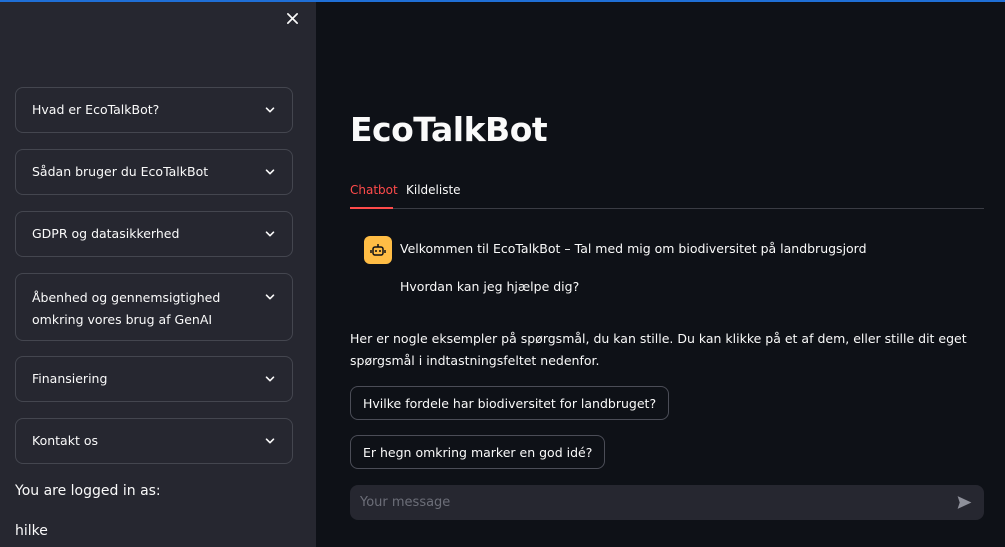  What do you see at coordinates (667, 195) in the screenshot?
I see `tab-bar: Chatbot Kildeliste` at bounding box center [667, 195].